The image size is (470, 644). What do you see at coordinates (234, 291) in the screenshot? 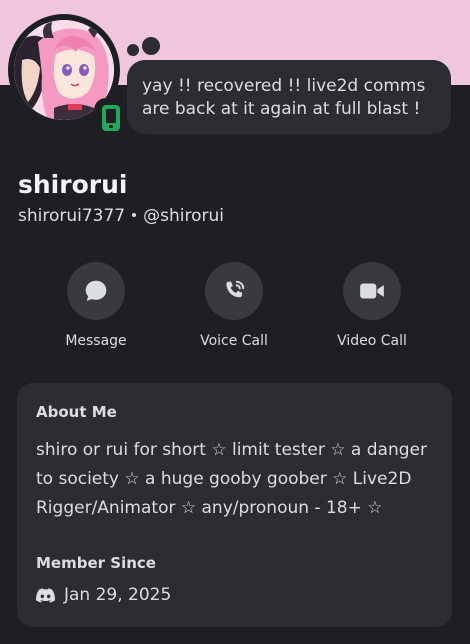
I see `phone-call-icon` at bounding box center [234, 291].